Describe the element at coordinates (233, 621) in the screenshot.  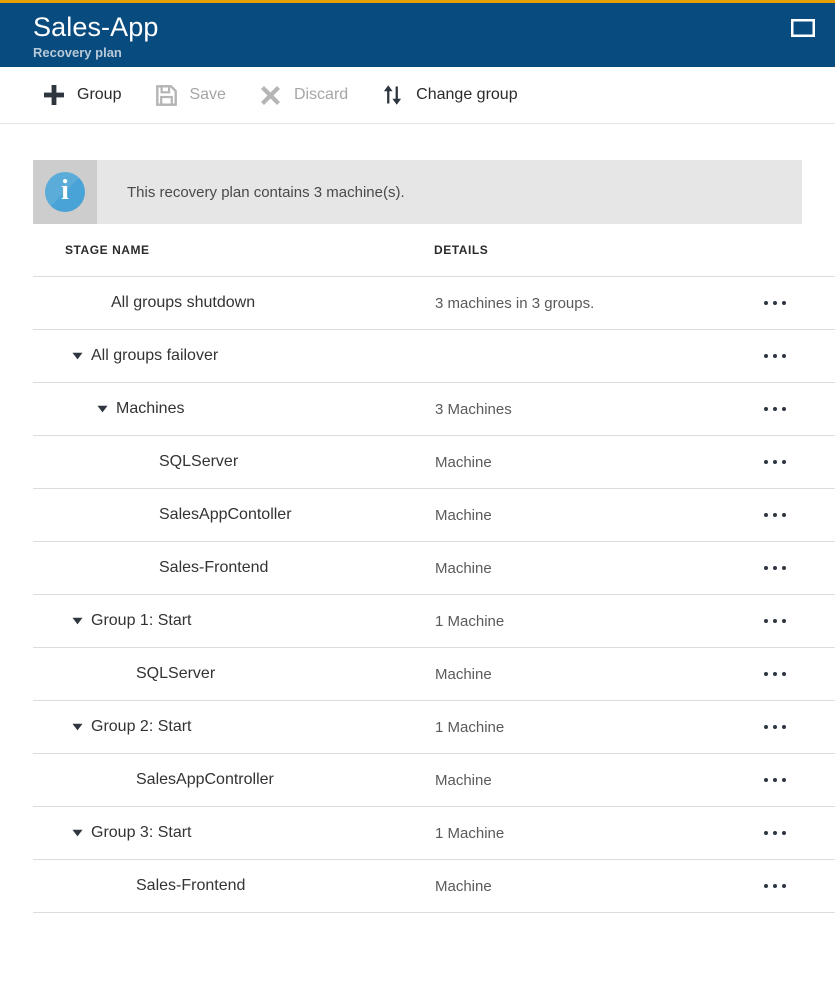
I see `cell-stage-name: Group 1: Start` at that location.